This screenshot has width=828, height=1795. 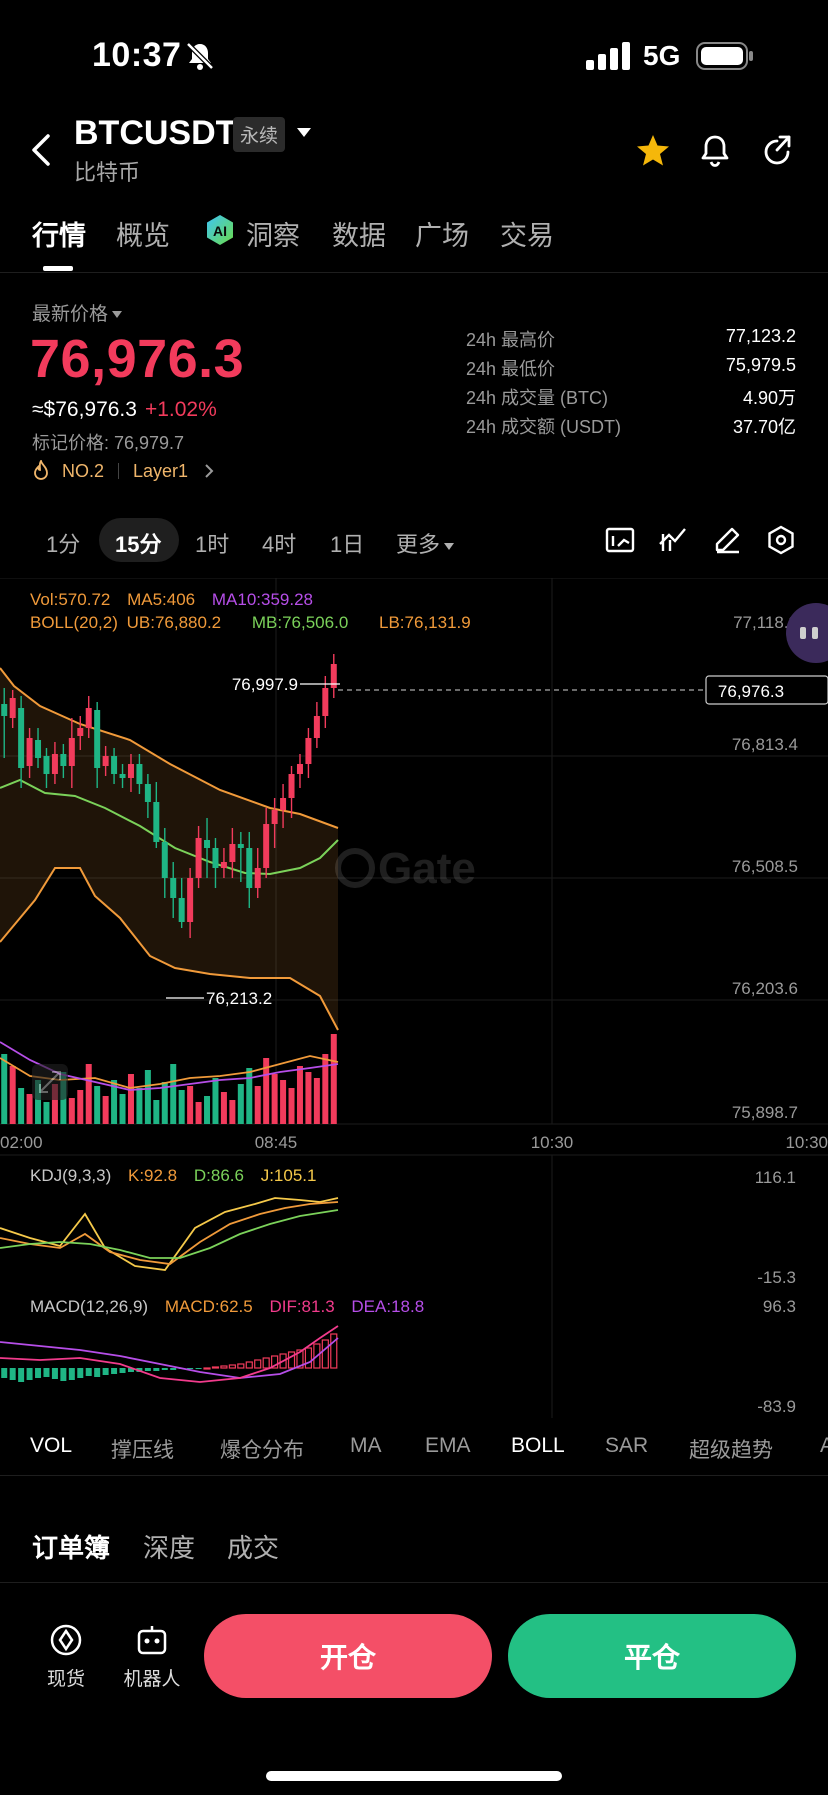 What do you see at coordinates (77, 312) in the screenshot?
I see `latest-price-label: 最新价格` at bounding box center [77, 312].